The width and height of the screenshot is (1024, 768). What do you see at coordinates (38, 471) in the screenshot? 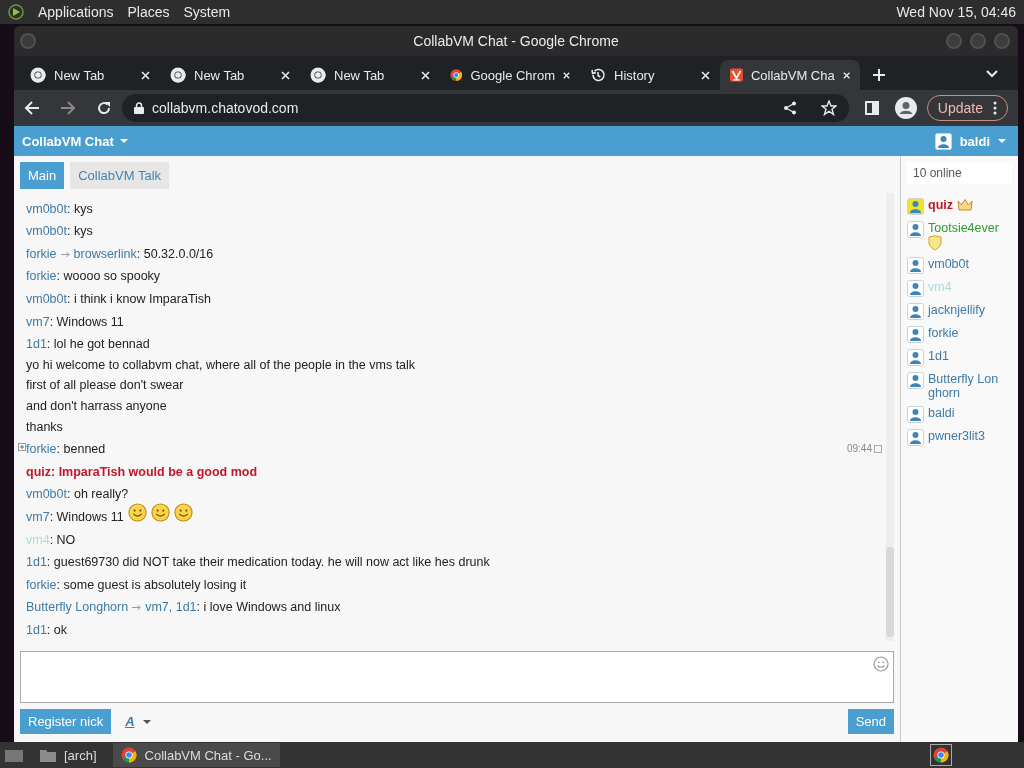
I see `sender-name: quiz` at bounding box center [38, 471].